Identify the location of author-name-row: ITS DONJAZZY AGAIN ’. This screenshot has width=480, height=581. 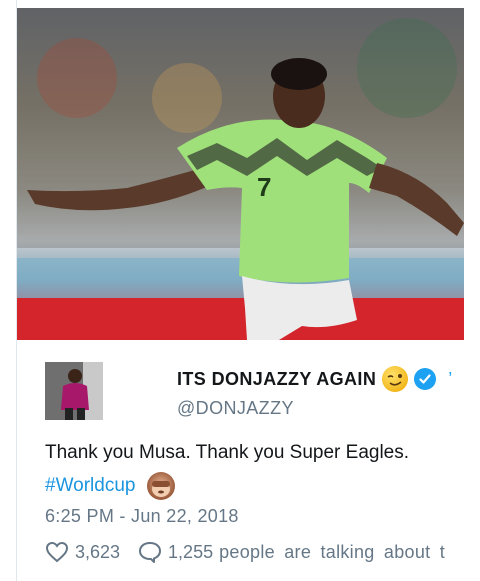
(314, 379).